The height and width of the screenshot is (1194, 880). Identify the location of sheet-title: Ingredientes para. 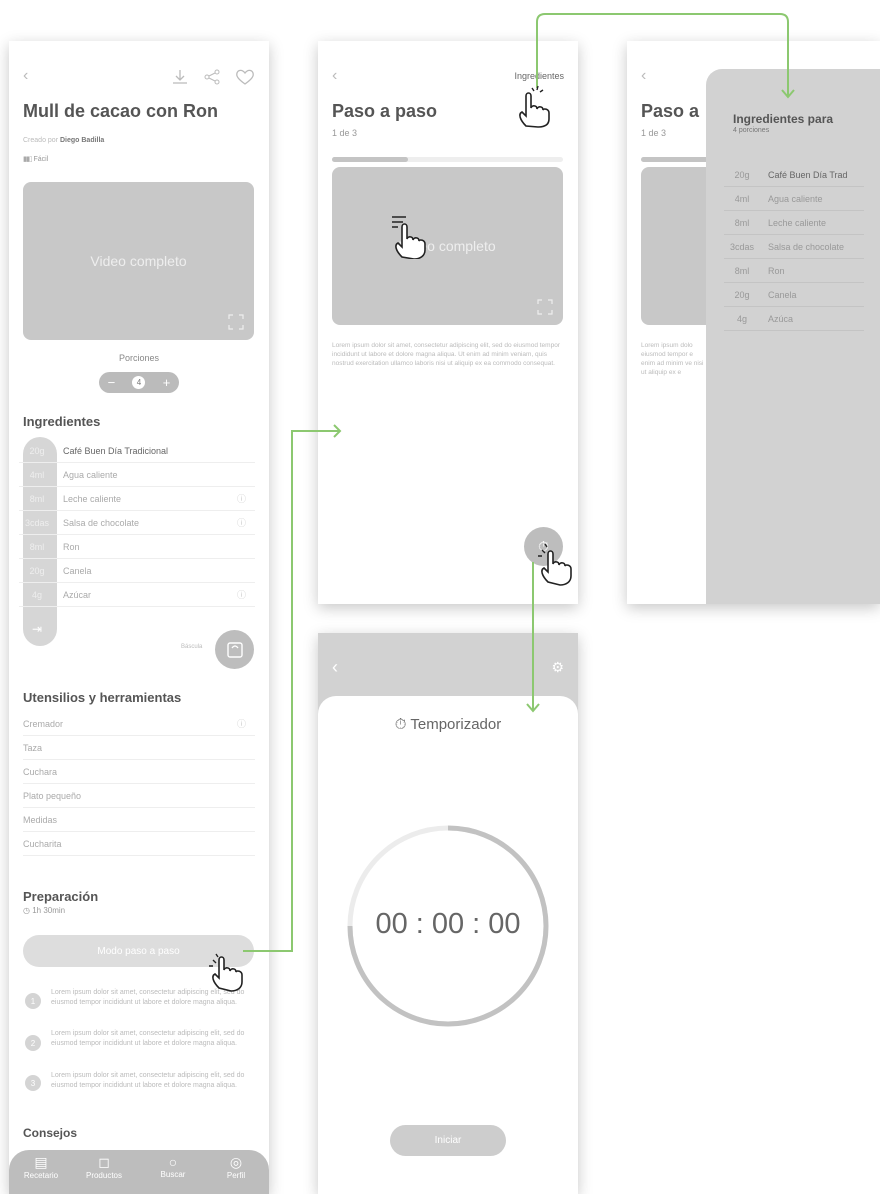
(783, 119).